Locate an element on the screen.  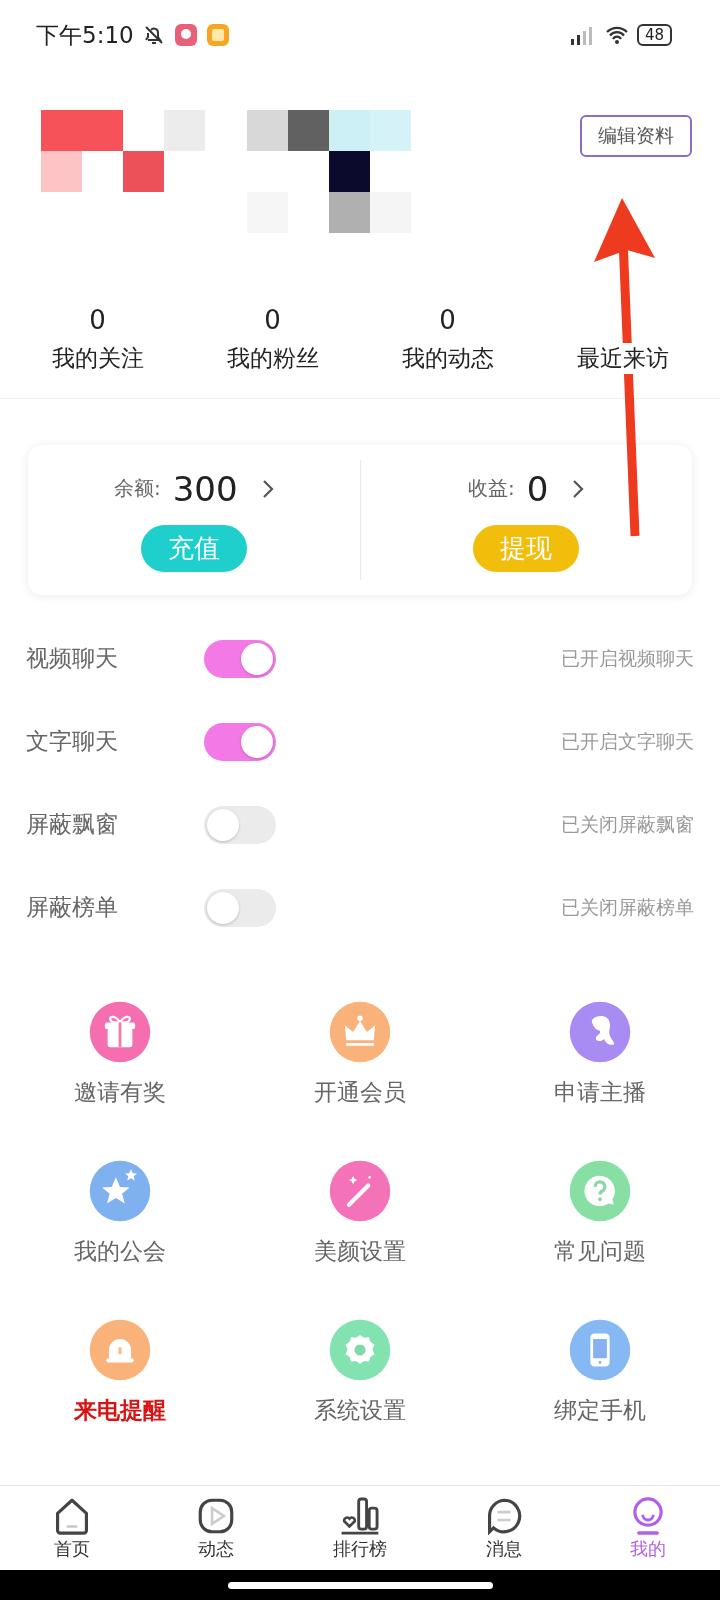
wallet-label: 收益: is located at coordinates (491, 488).